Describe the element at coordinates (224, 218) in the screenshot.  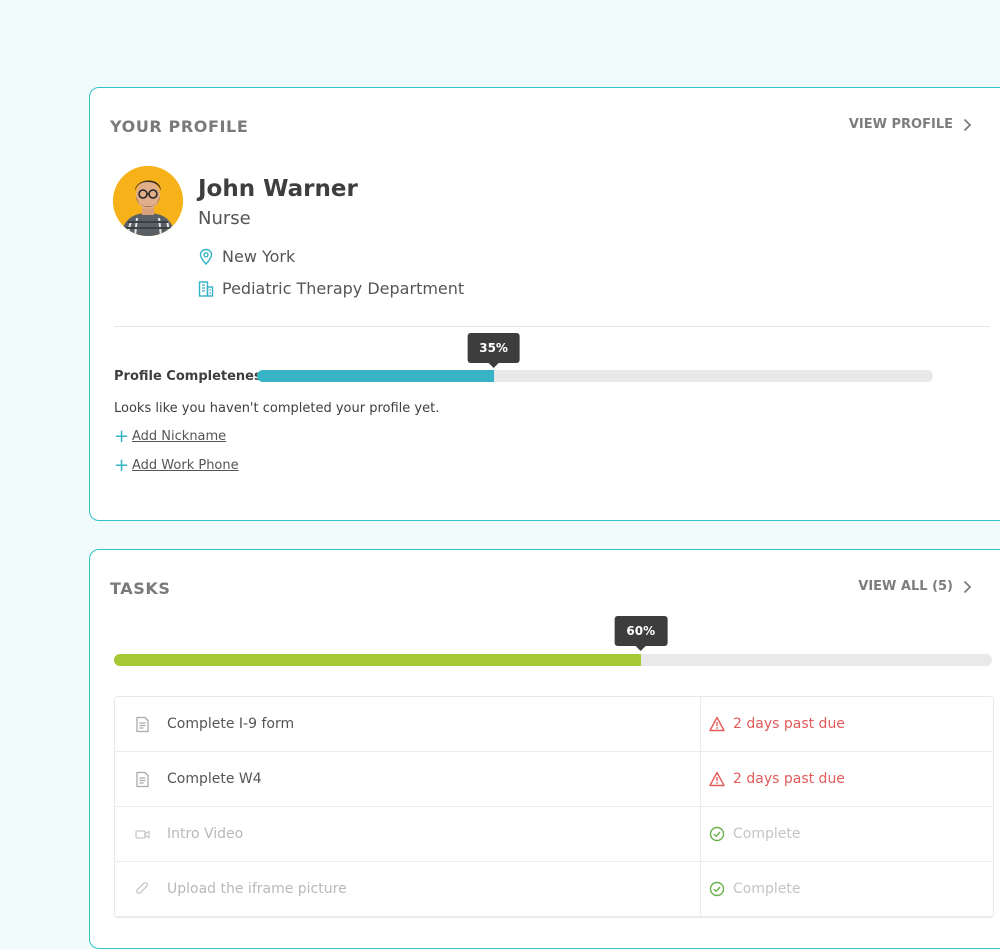
I see `profile-role: Nurse` at that location.